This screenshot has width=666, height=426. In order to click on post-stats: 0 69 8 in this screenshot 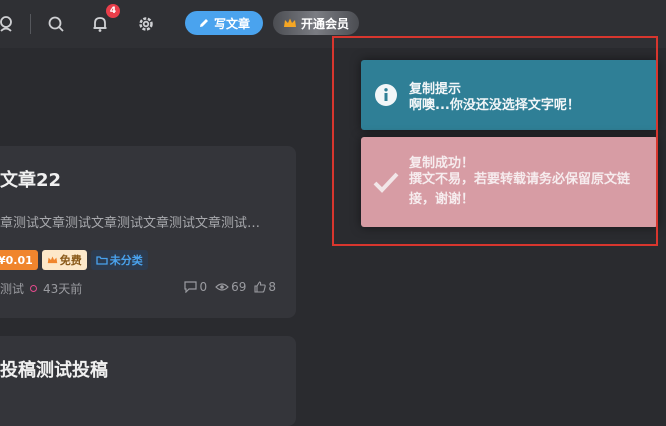, I will do `click(230, 287)`.